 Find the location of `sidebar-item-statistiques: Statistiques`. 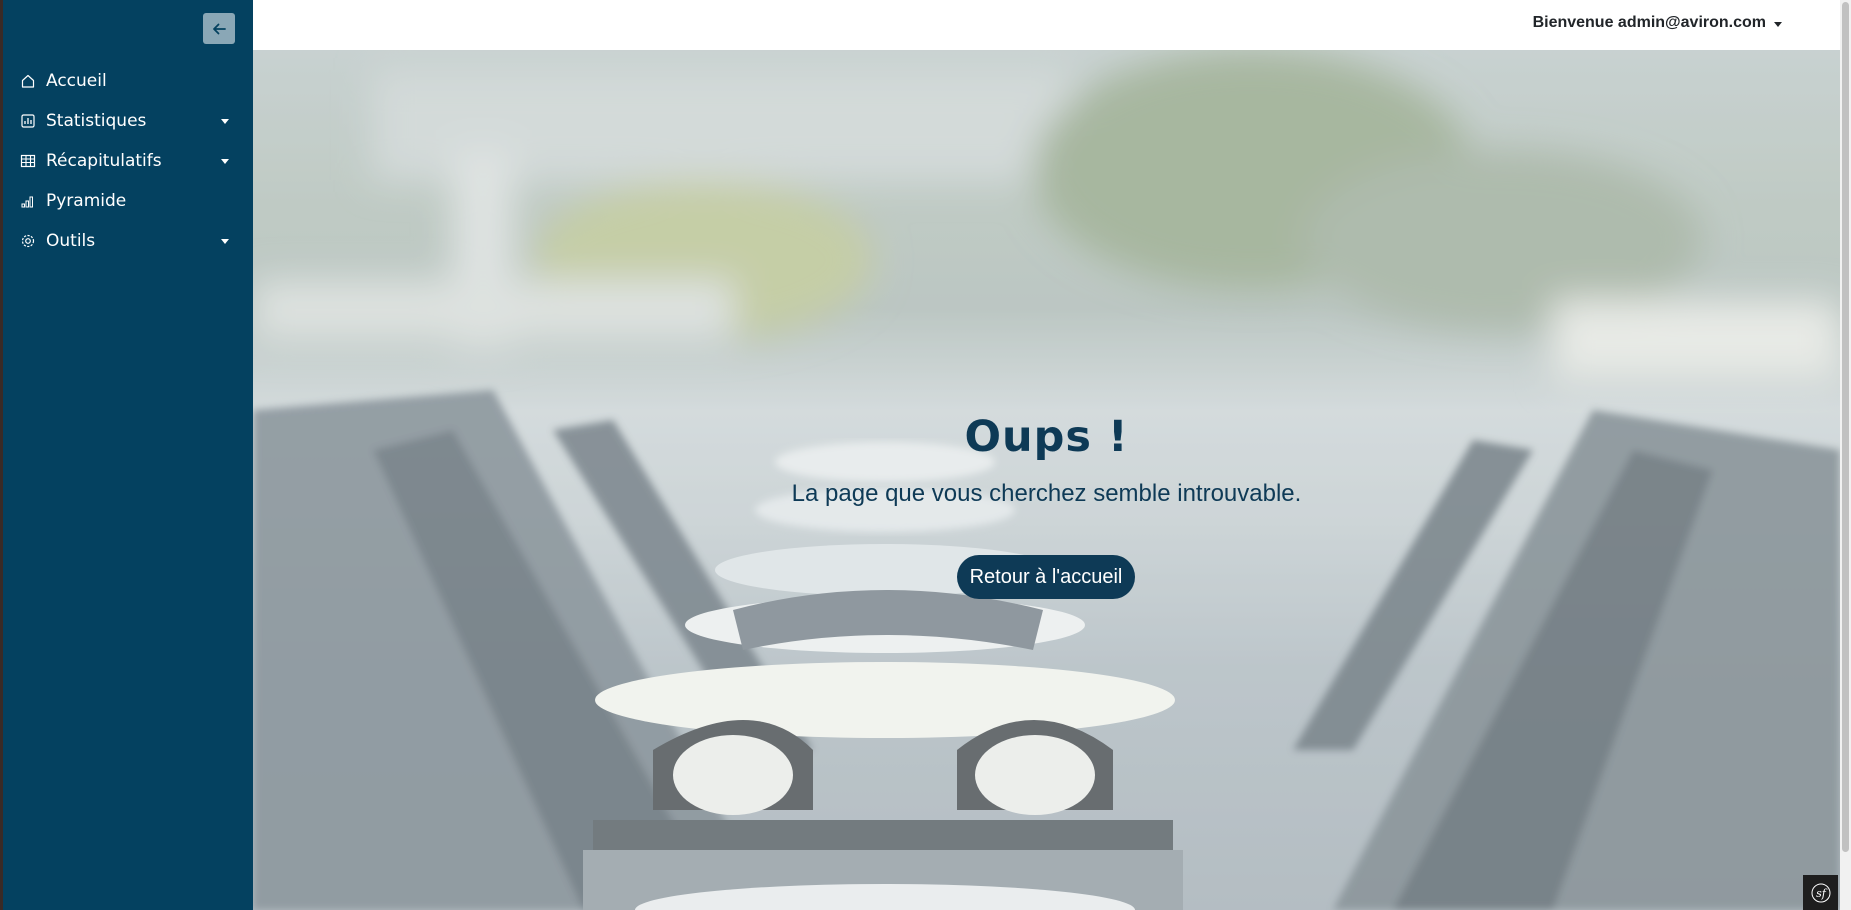

sidebar-item-statistiques: Statistiques is located at coordinates (128, 121).